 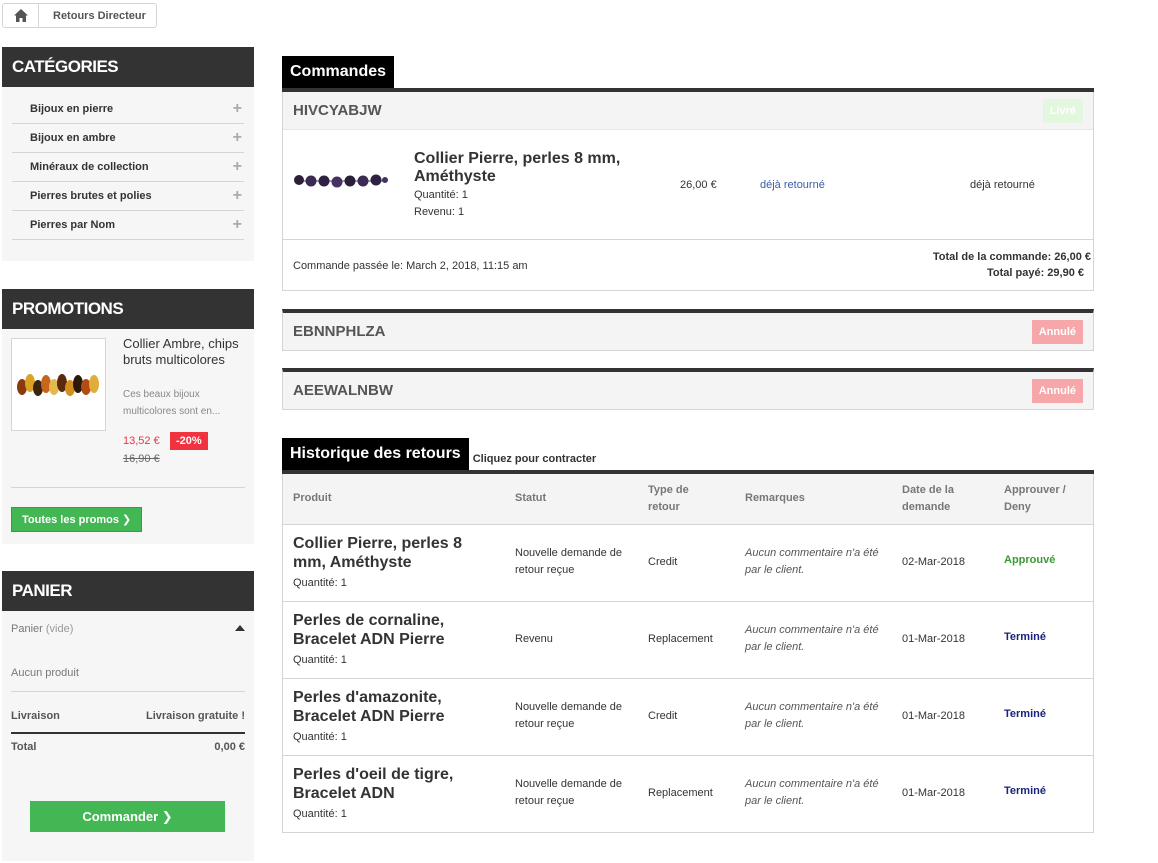 I want to click on category-label: Pierres brutes et polies, so click(x=91, y=196).